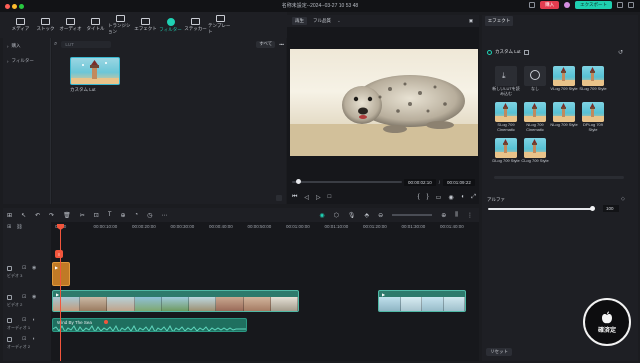 The width and height of the screenshot is (640, 363). What do you see at coordinates (23, 215) in the screenshot?
I see `select-icon: ↖` at bounding box center [23, 215].